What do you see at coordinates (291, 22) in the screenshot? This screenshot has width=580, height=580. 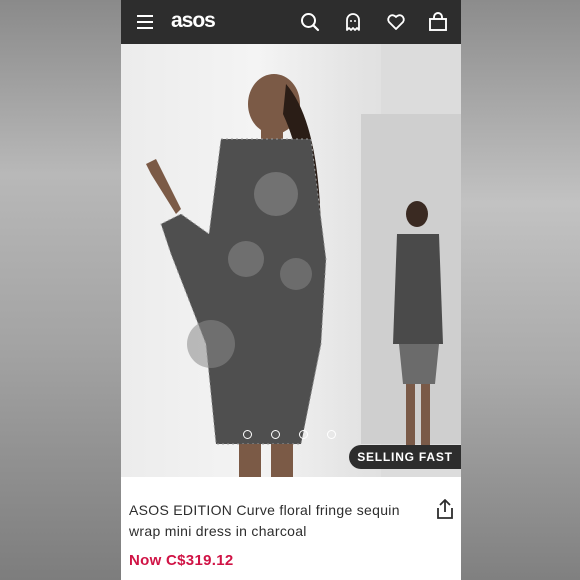 I see `top-navigation-bar: asos` at bounding box center [291, 22].